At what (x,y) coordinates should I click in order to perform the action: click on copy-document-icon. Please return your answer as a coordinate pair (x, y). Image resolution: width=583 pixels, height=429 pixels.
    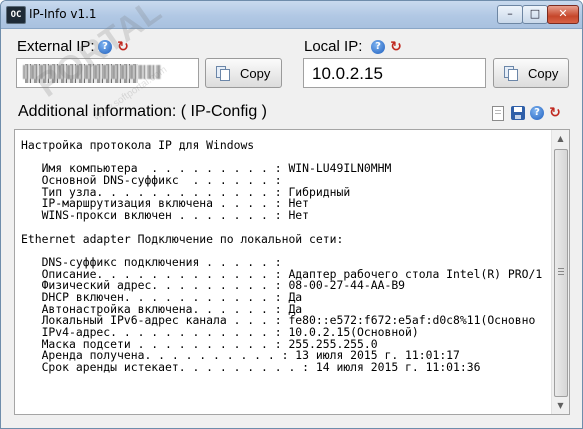
    Looking at the image, I should click on (498, 113).